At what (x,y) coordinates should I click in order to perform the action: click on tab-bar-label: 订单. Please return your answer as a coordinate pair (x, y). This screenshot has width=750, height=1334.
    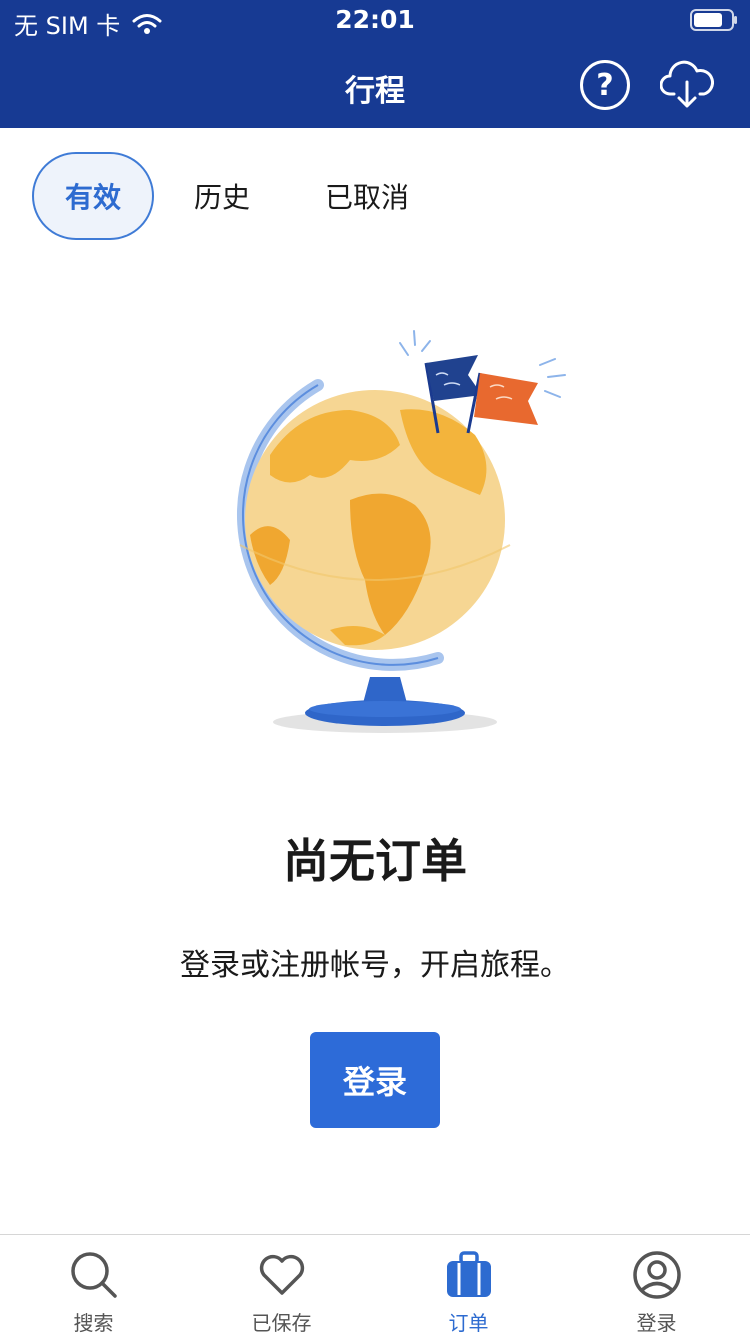
    Looking at the image, I should click on (468, 1322).